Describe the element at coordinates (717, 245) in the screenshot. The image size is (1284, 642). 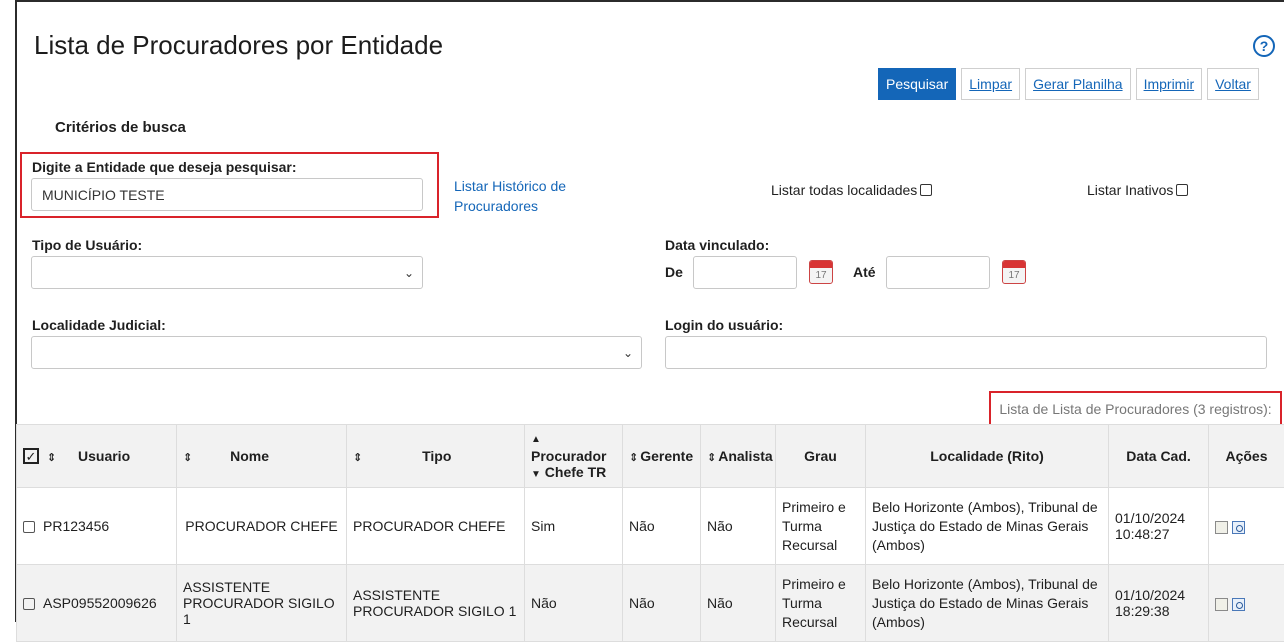
I see `date-linked-label: Data vinculado:` at that location.